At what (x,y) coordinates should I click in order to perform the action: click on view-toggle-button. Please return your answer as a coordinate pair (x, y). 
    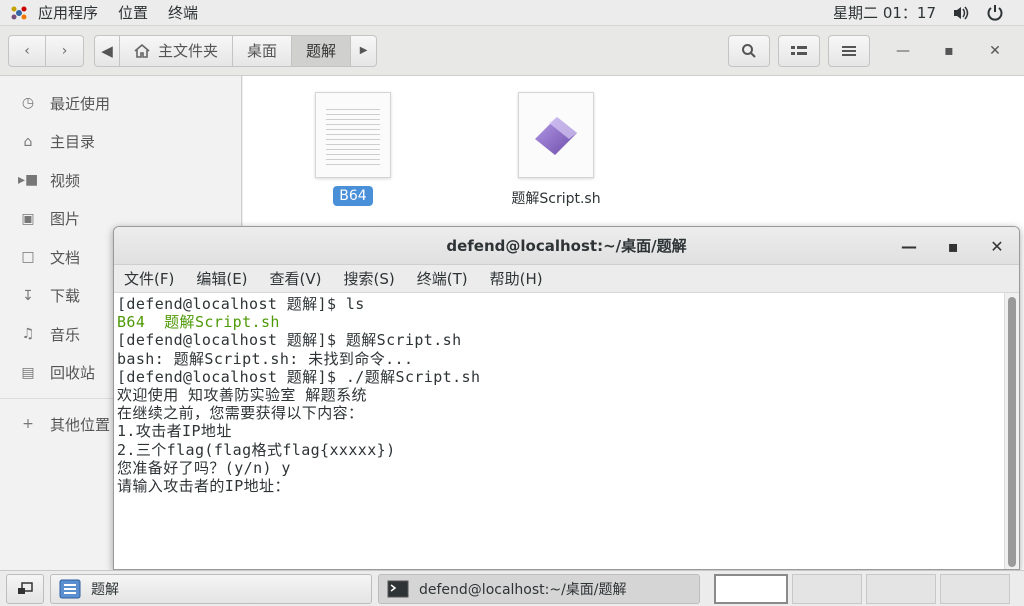
    Looking at the image, I should click on (799, 50).